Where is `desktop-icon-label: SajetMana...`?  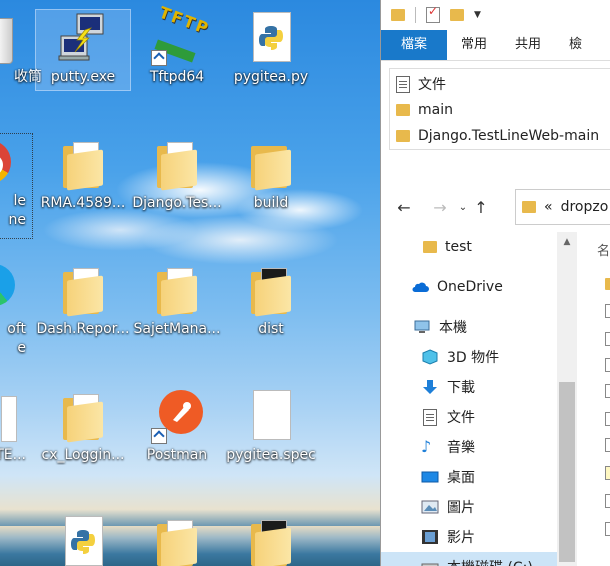 desktop-icon-label: SajetMana... is located at coordinates (177, 329).